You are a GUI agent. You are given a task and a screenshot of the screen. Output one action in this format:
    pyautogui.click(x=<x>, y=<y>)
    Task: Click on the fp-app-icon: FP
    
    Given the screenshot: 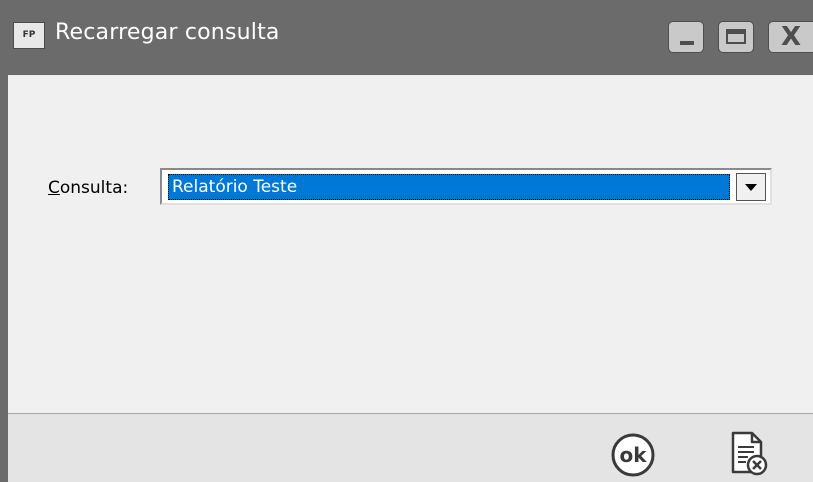 What is the action you would take?
    pyautogui.click(x=29, y=35)
    